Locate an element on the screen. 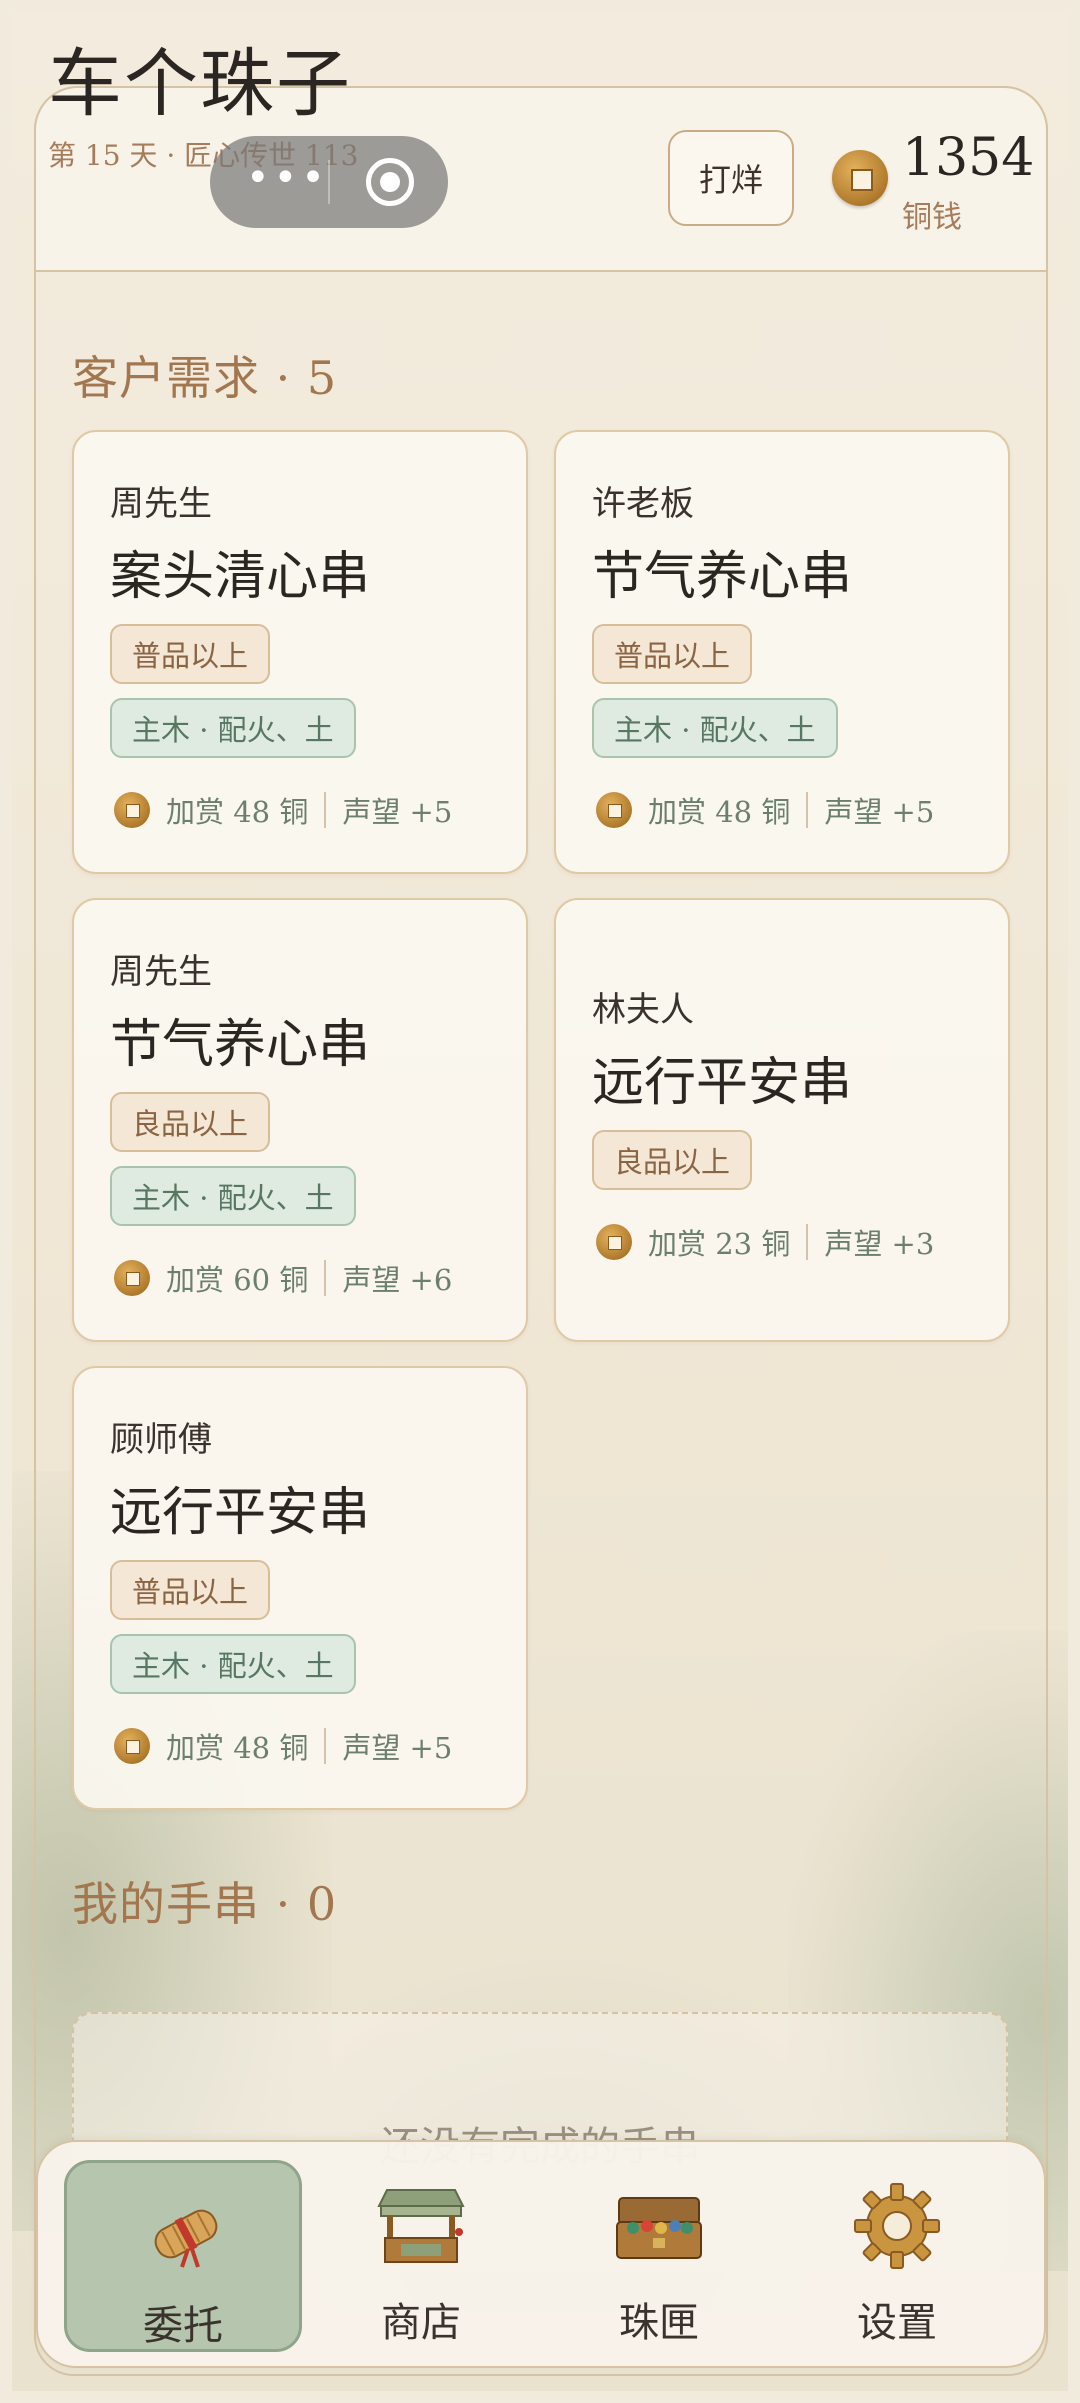  shop-stall-icon is located at coordinates (421, 2226).